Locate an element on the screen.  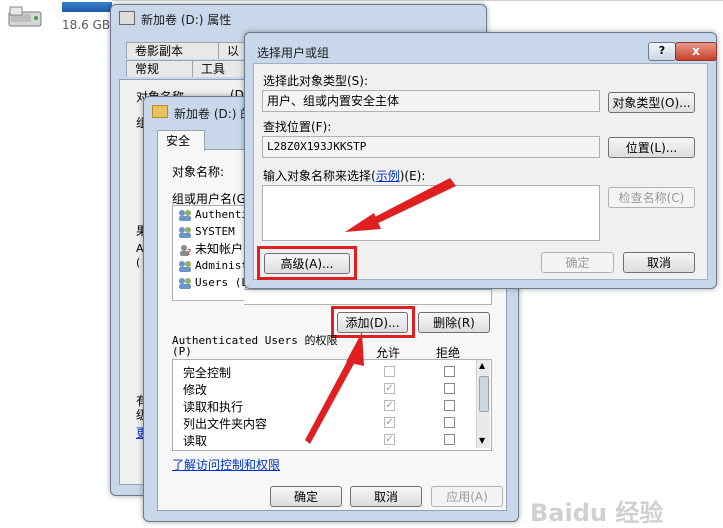
arrow-to-add is located at coordinates (334, 388).